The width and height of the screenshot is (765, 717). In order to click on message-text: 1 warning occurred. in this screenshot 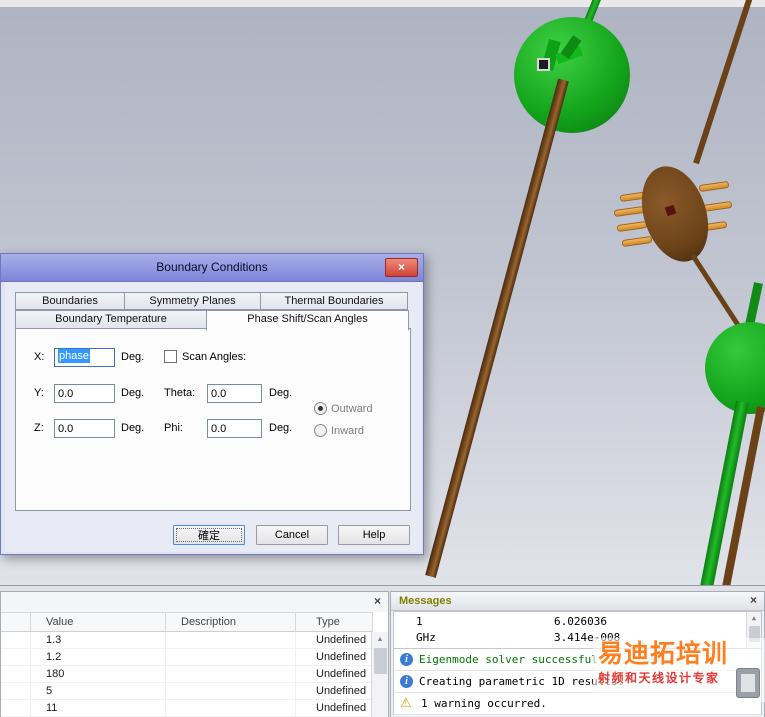, I will do `click(484, 703)`.